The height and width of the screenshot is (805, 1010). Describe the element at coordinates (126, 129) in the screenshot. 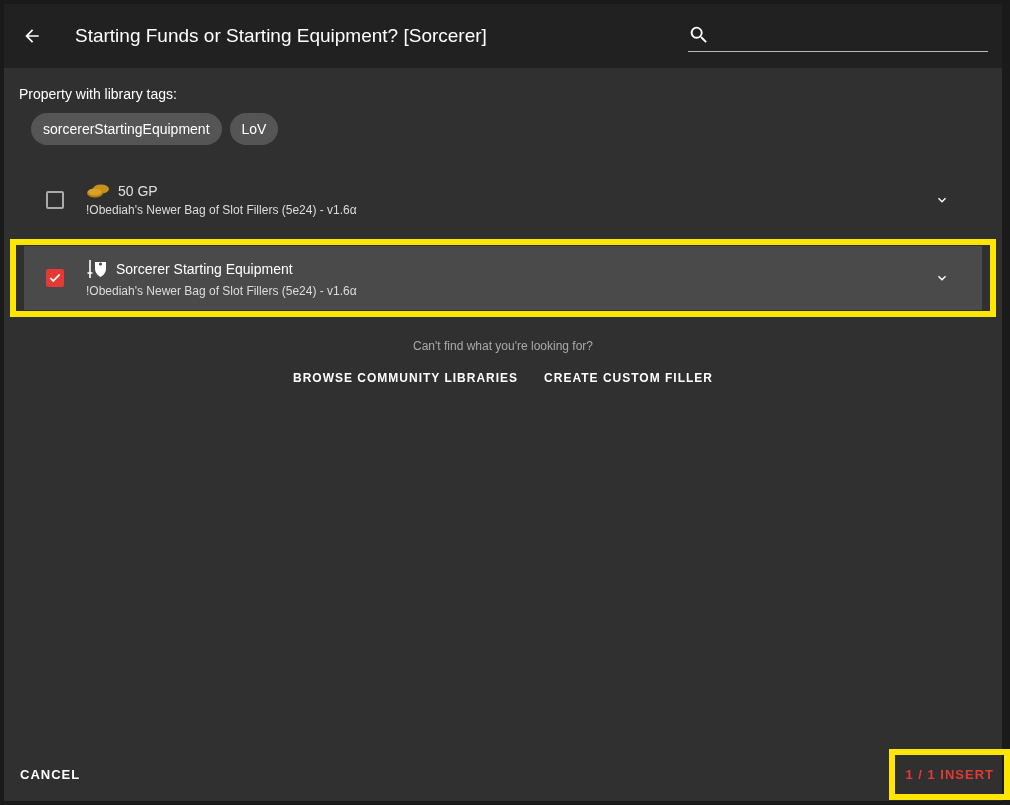

I see `tag-chip: sorcererStartingEquipment` at that location.